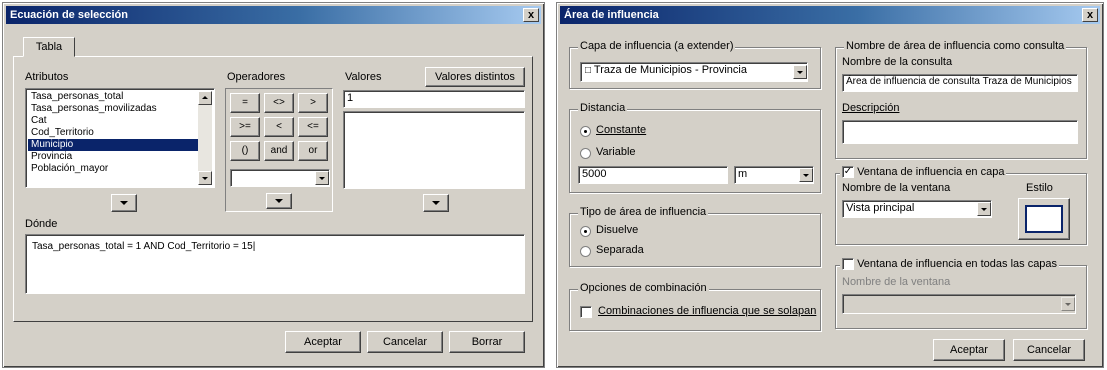 This screenshot has height=370, width=1107. I want to click on operator-button: >, so click(313, 103).